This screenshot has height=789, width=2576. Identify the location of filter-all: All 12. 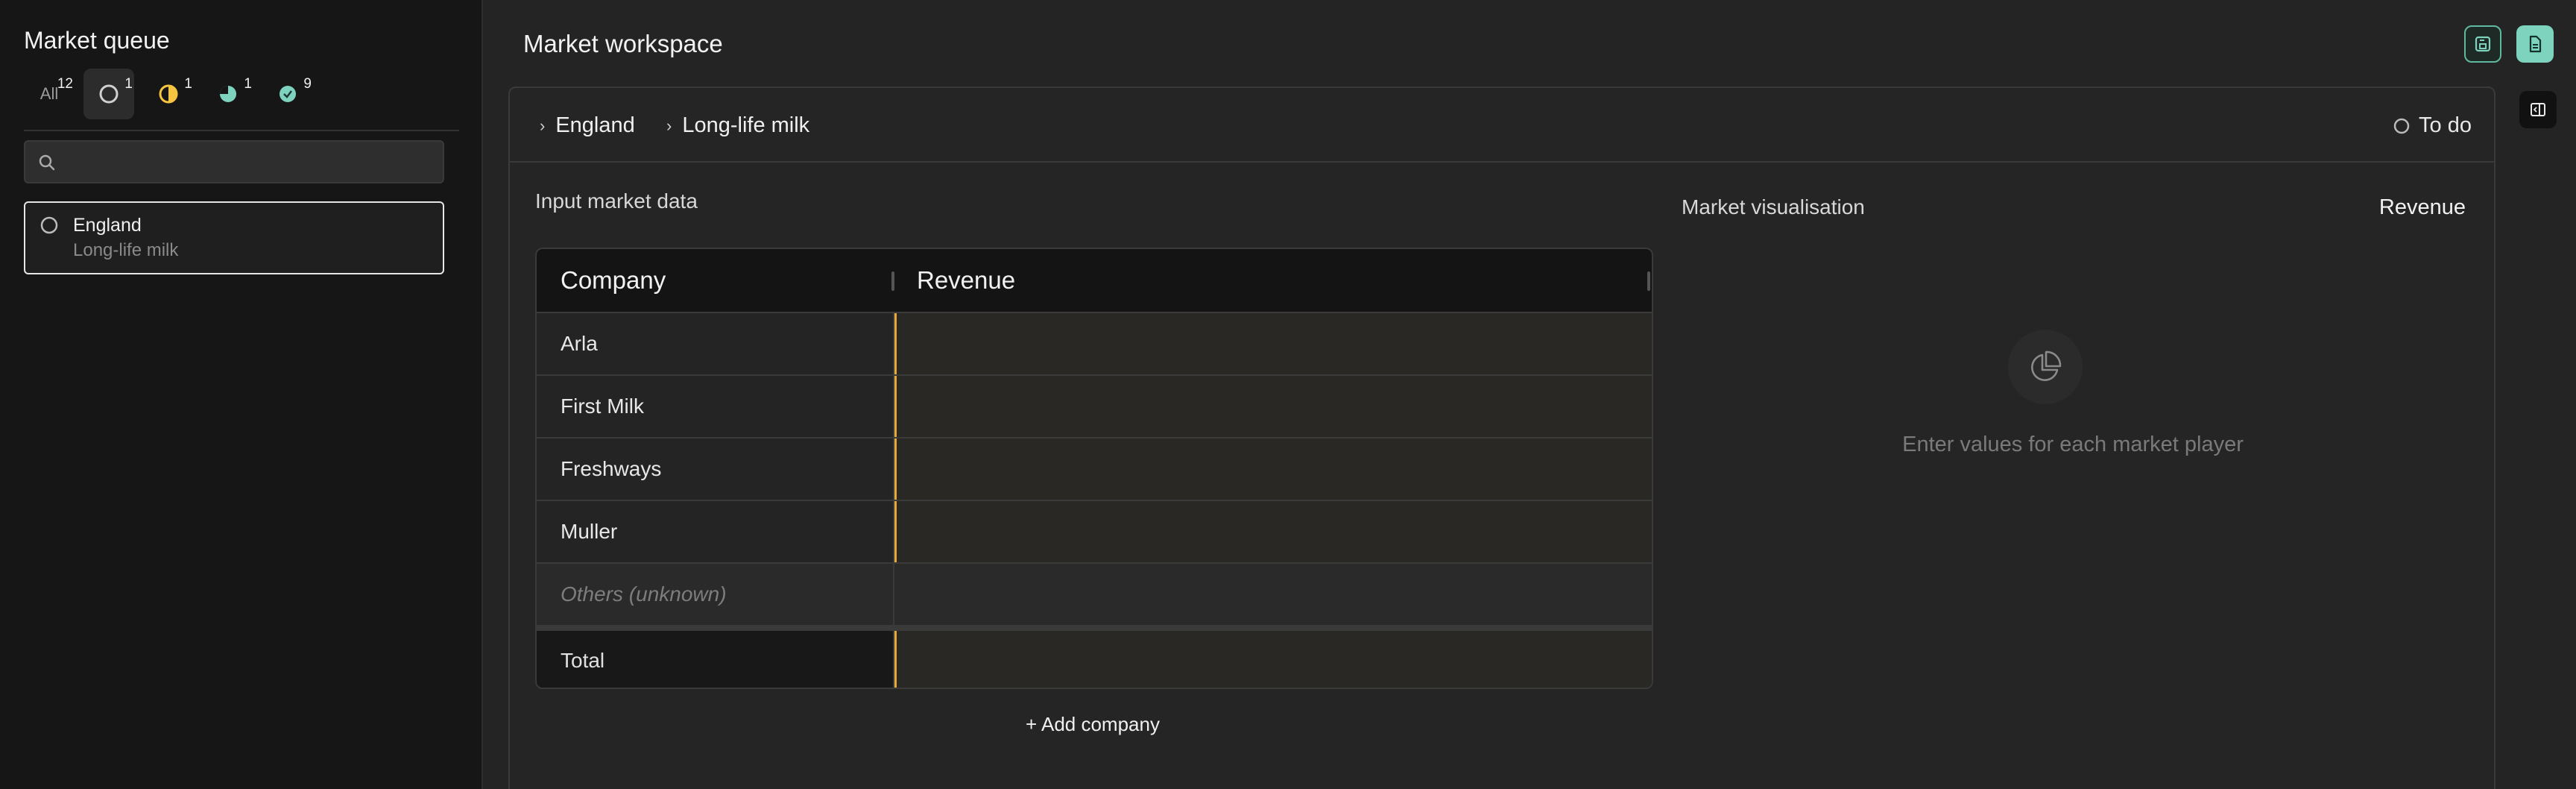
(50, 94).